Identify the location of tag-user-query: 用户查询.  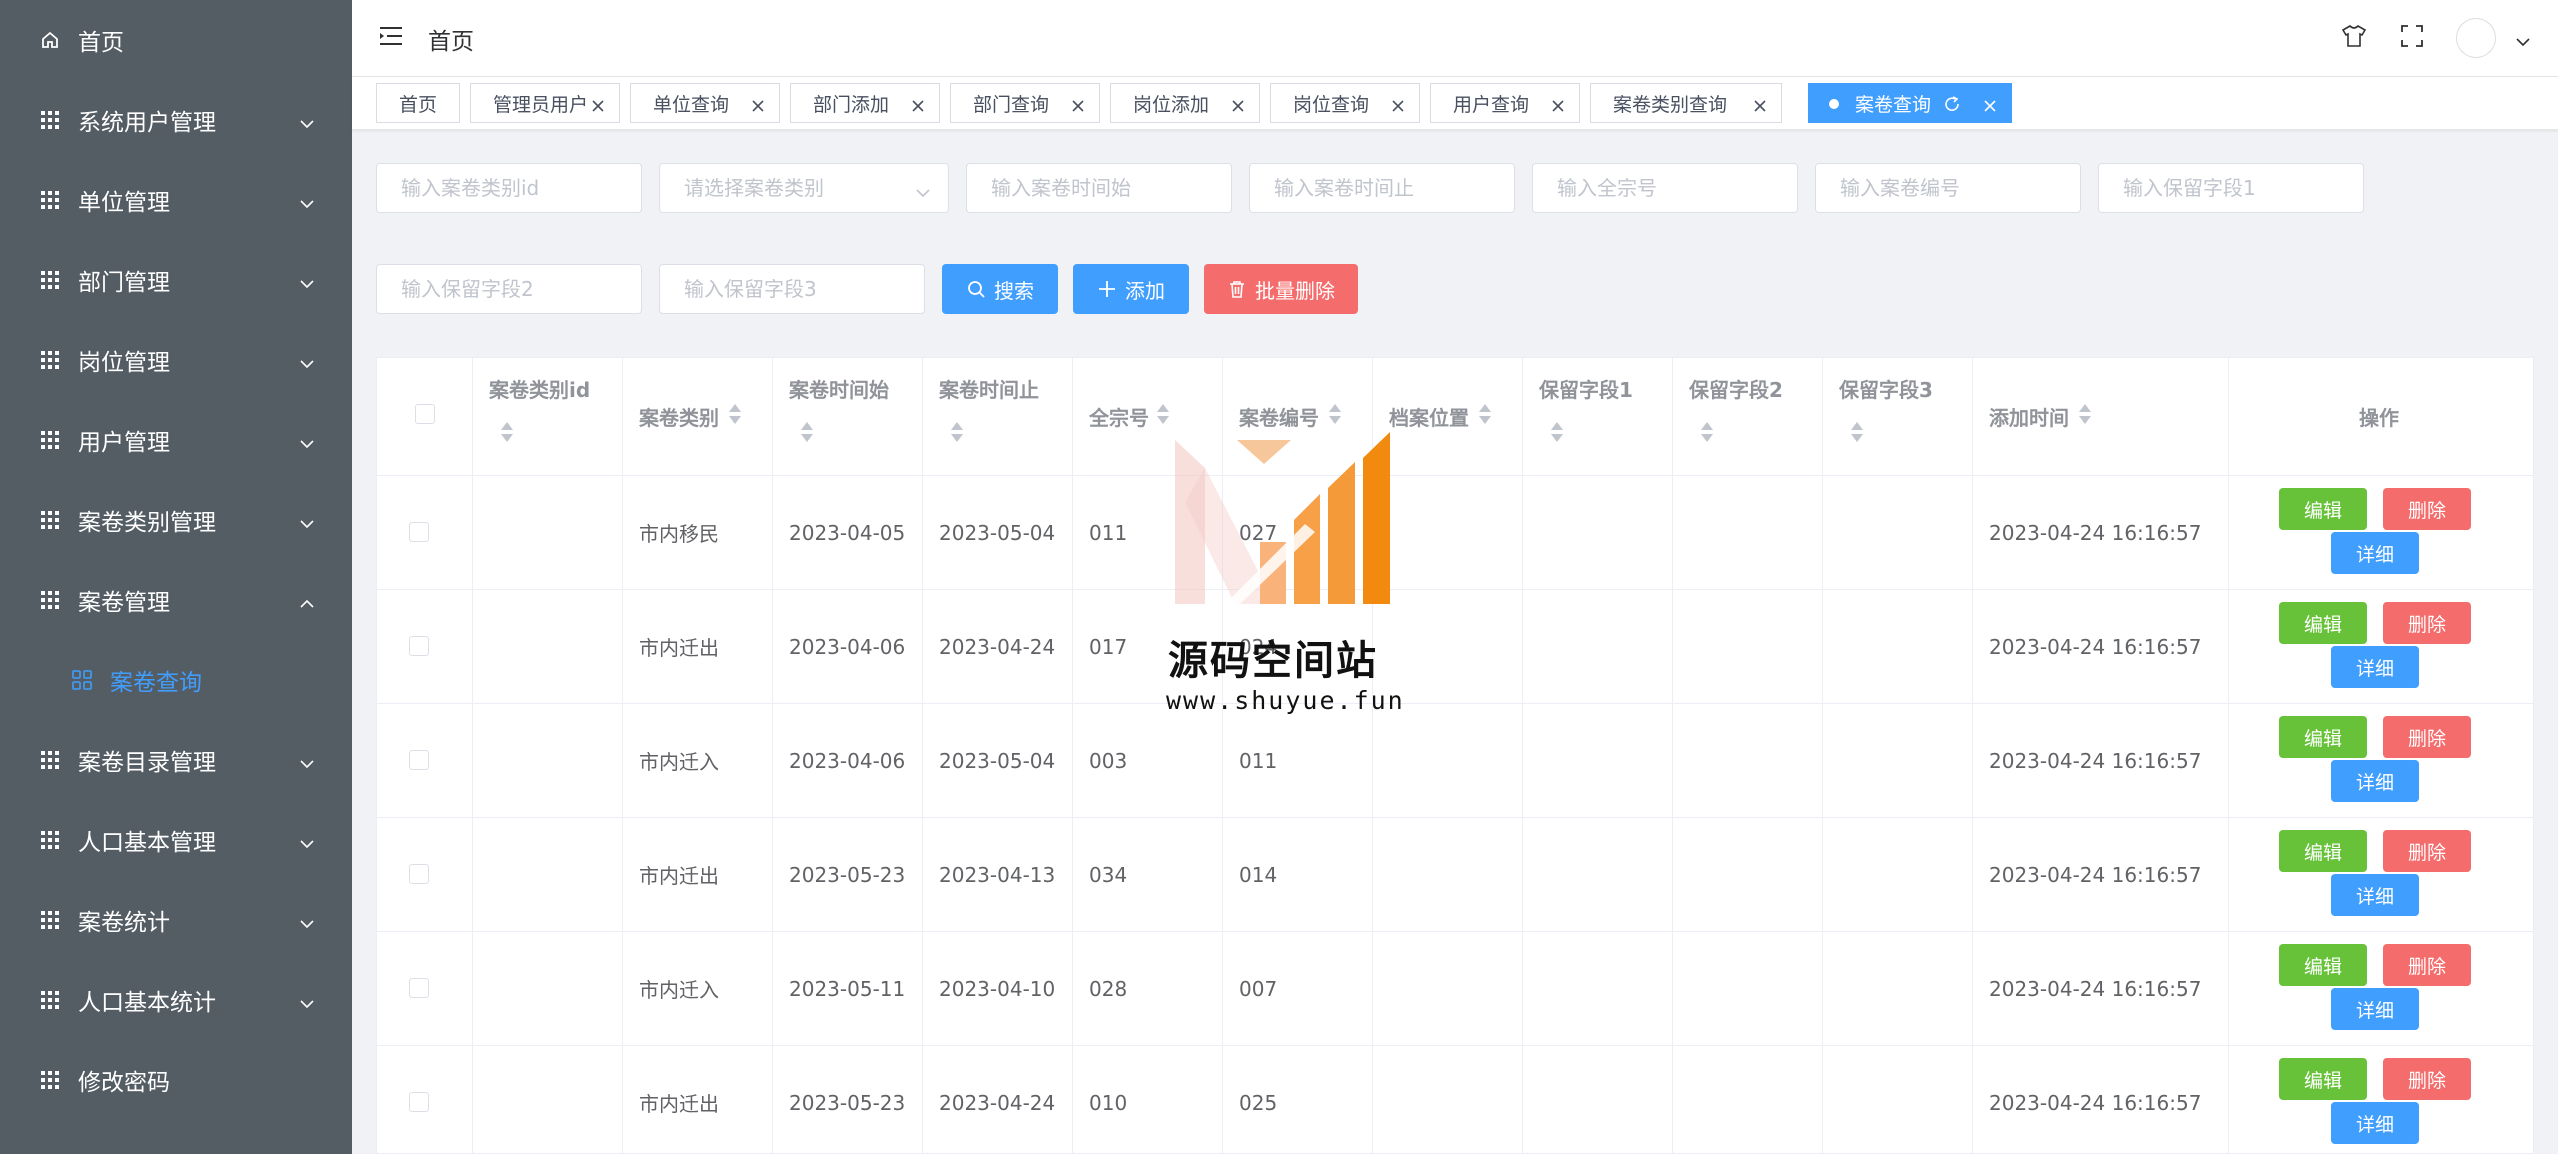
(1505, 103).